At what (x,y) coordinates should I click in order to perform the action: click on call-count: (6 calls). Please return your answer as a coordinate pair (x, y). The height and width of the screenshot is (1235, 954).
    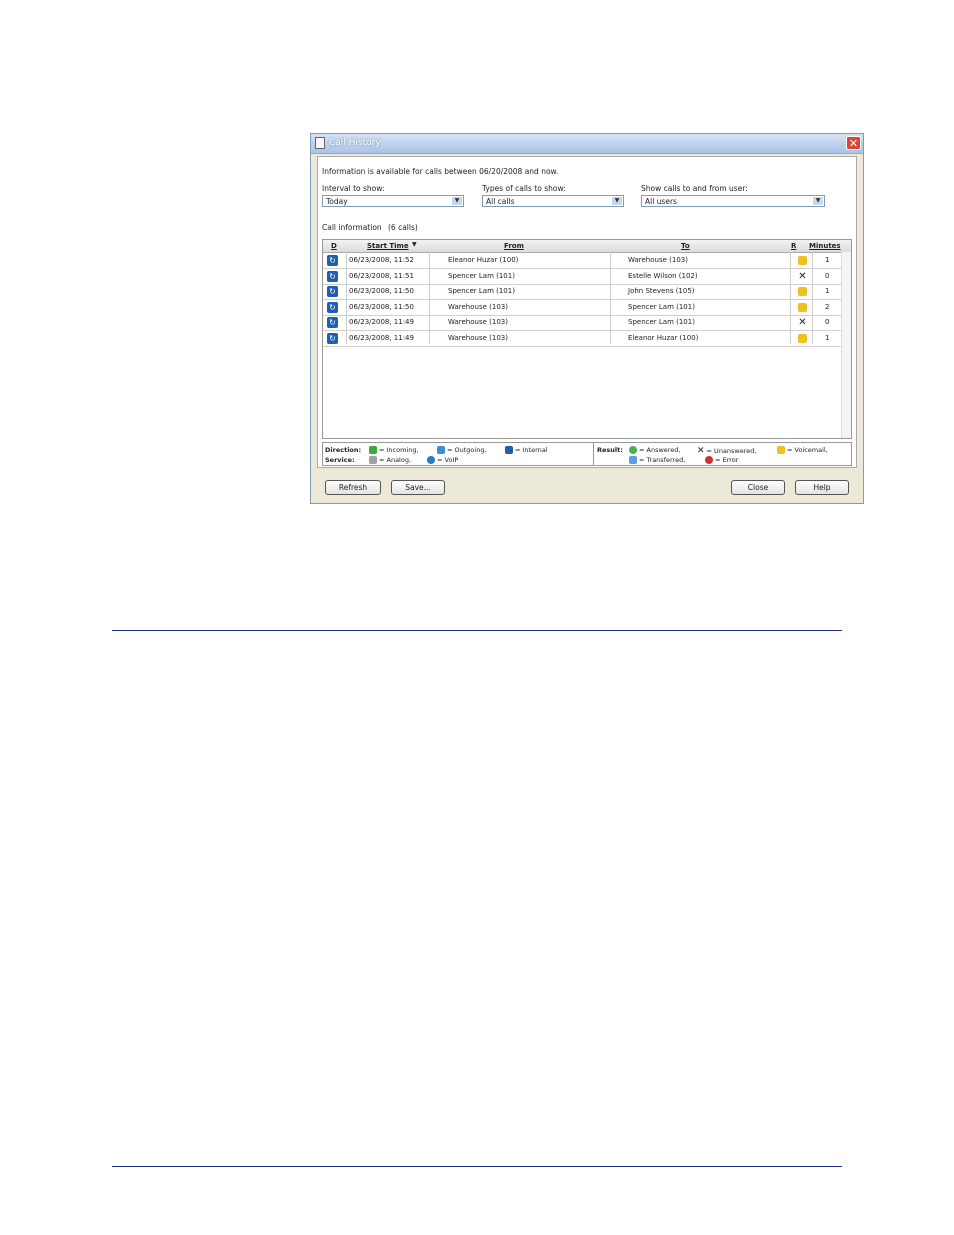
    Looking at the image, I should click on (403, 227).